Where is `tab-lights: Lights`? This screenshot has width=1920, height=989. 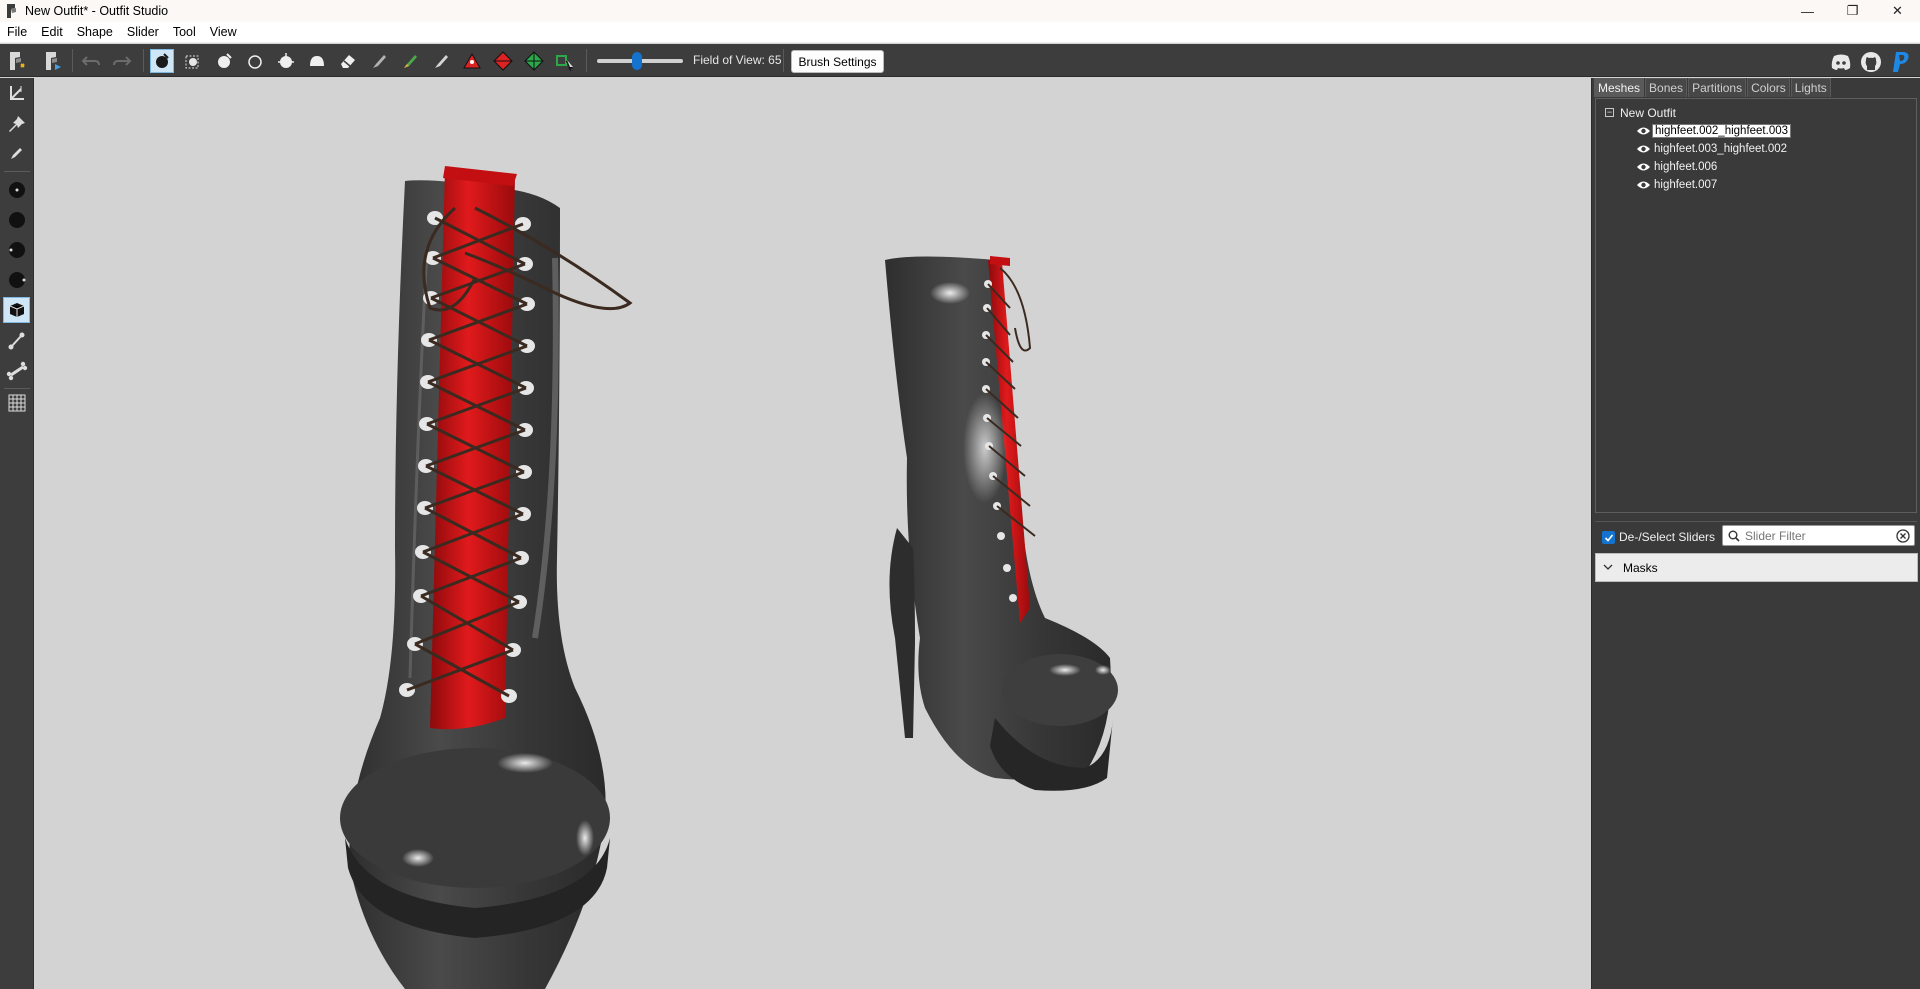
tab-lights: Lights is located at coordinates (1810, 87).